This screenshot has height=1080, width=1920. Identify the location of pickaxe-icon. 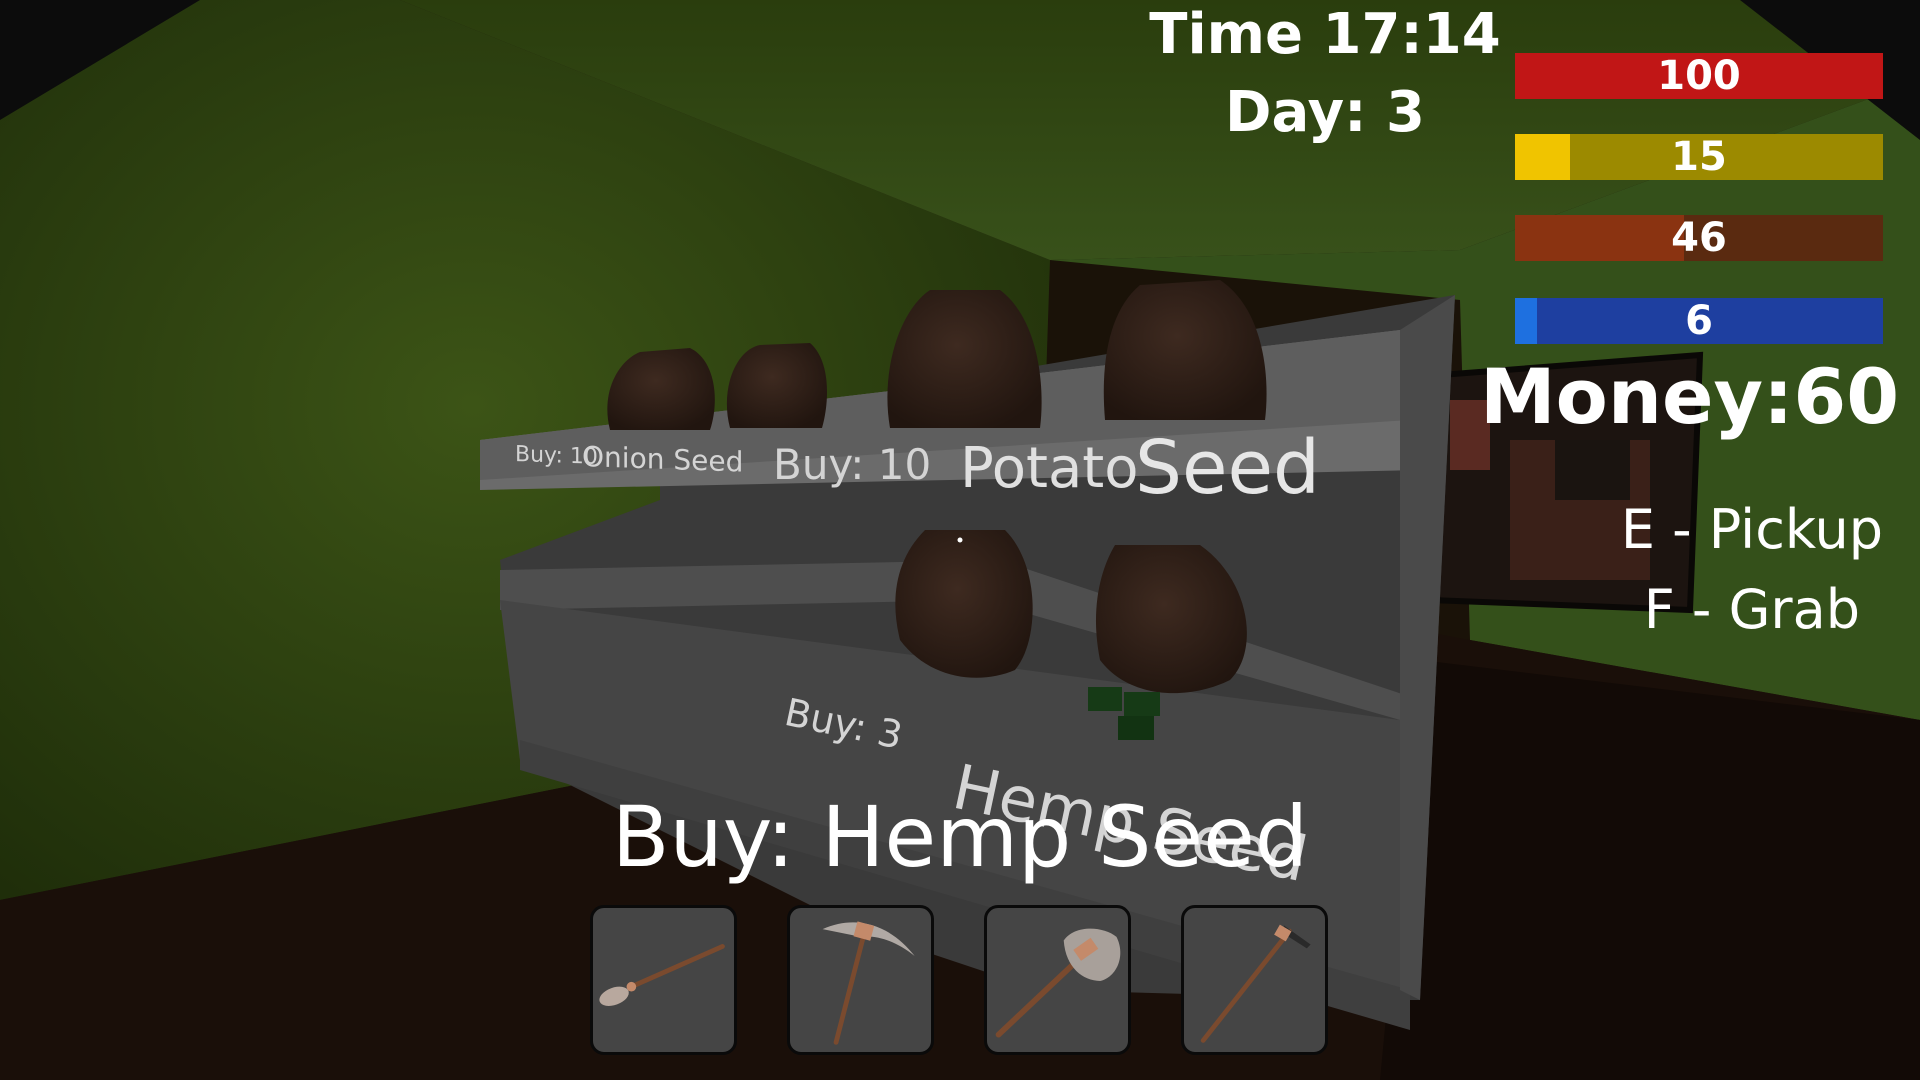
(868, 983).